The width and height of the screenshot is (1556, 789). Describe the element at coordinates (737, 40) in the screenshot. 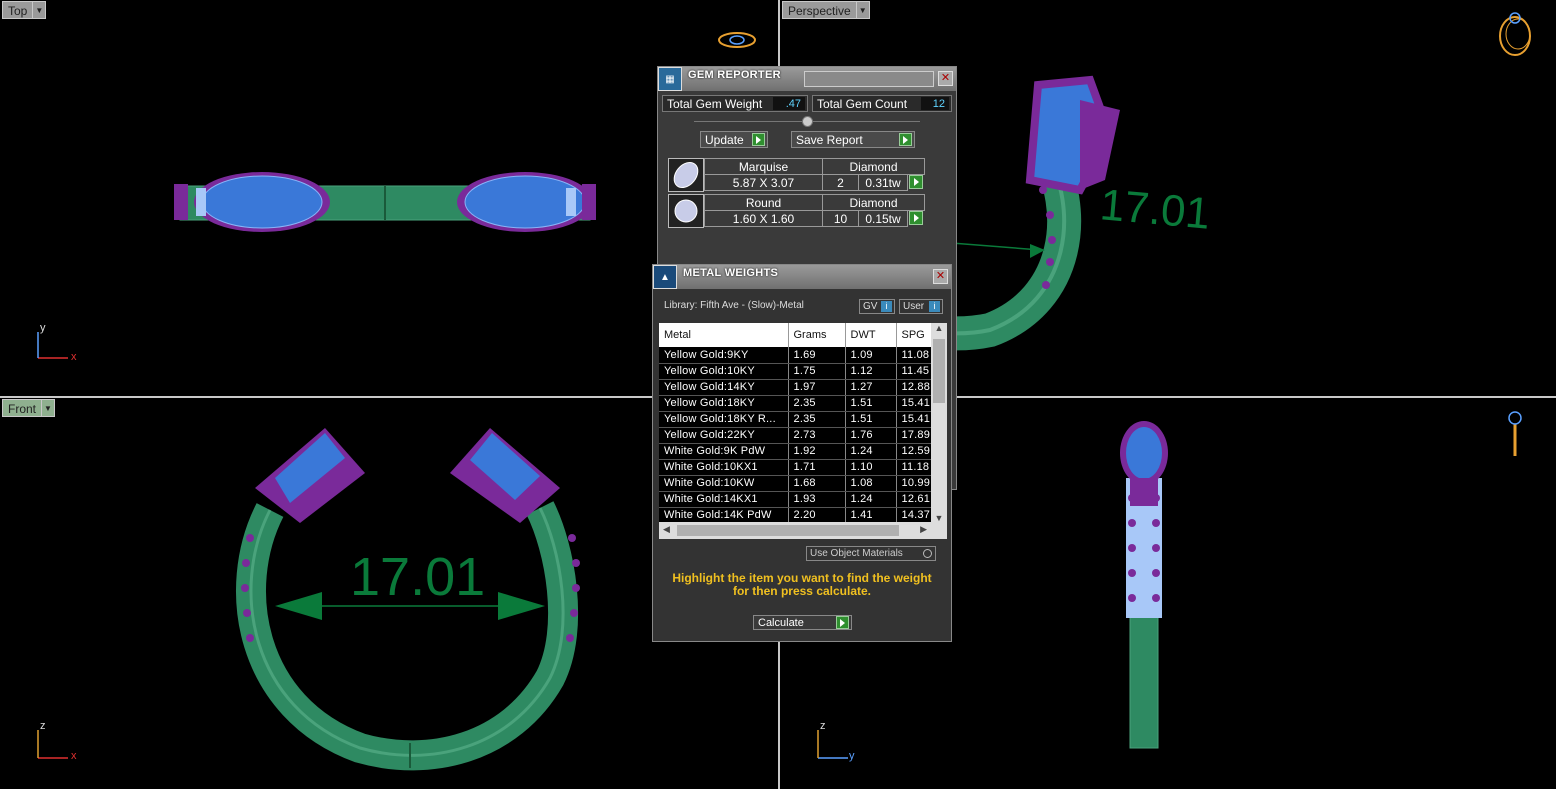

I see `mini-ring-icon` at that location.